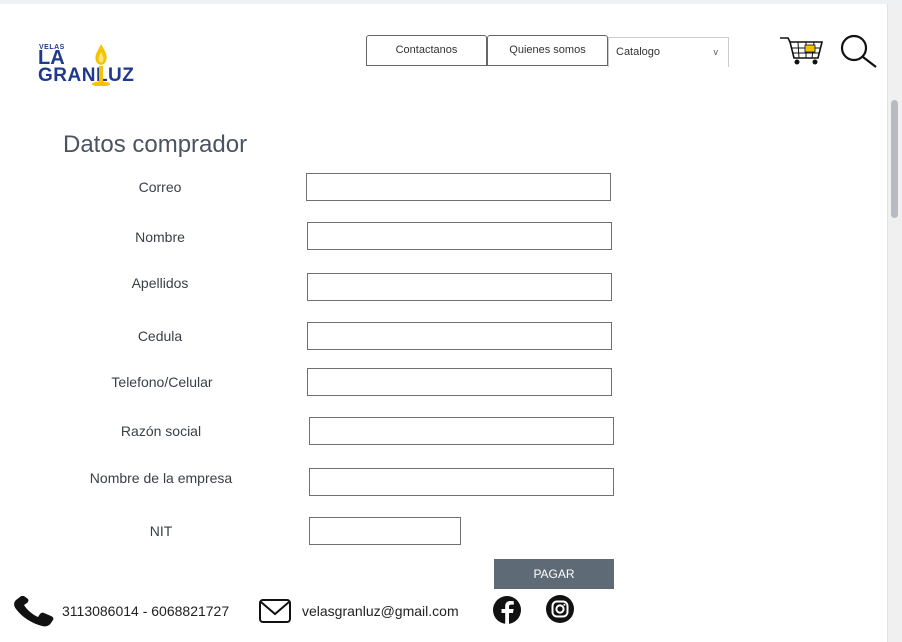 The image size is (902, 642). What do you see at coordinates (560, 609) in the screenshot?
I see `instagram-icon` at bounding box center [560, 609].